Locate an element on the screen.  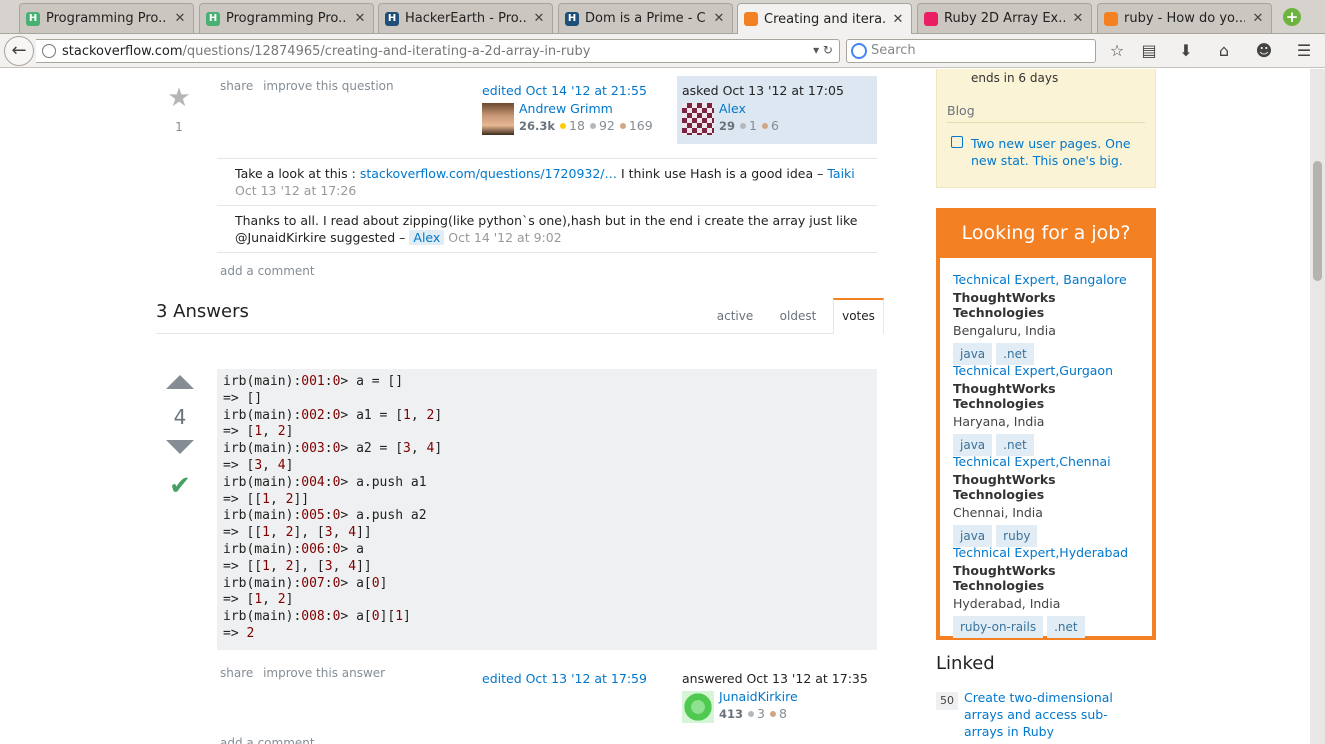
comment-time: Oct 14 '12 at 9:02 is located at coordinates (505, 237).